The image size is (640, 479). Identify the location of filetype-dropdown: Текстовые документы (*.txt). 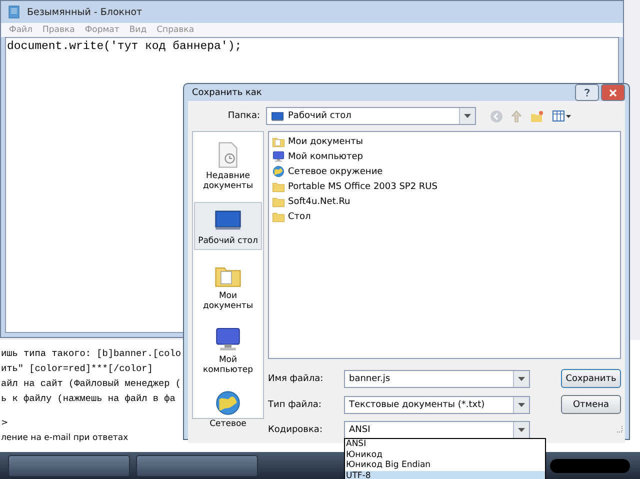
(437, 405).